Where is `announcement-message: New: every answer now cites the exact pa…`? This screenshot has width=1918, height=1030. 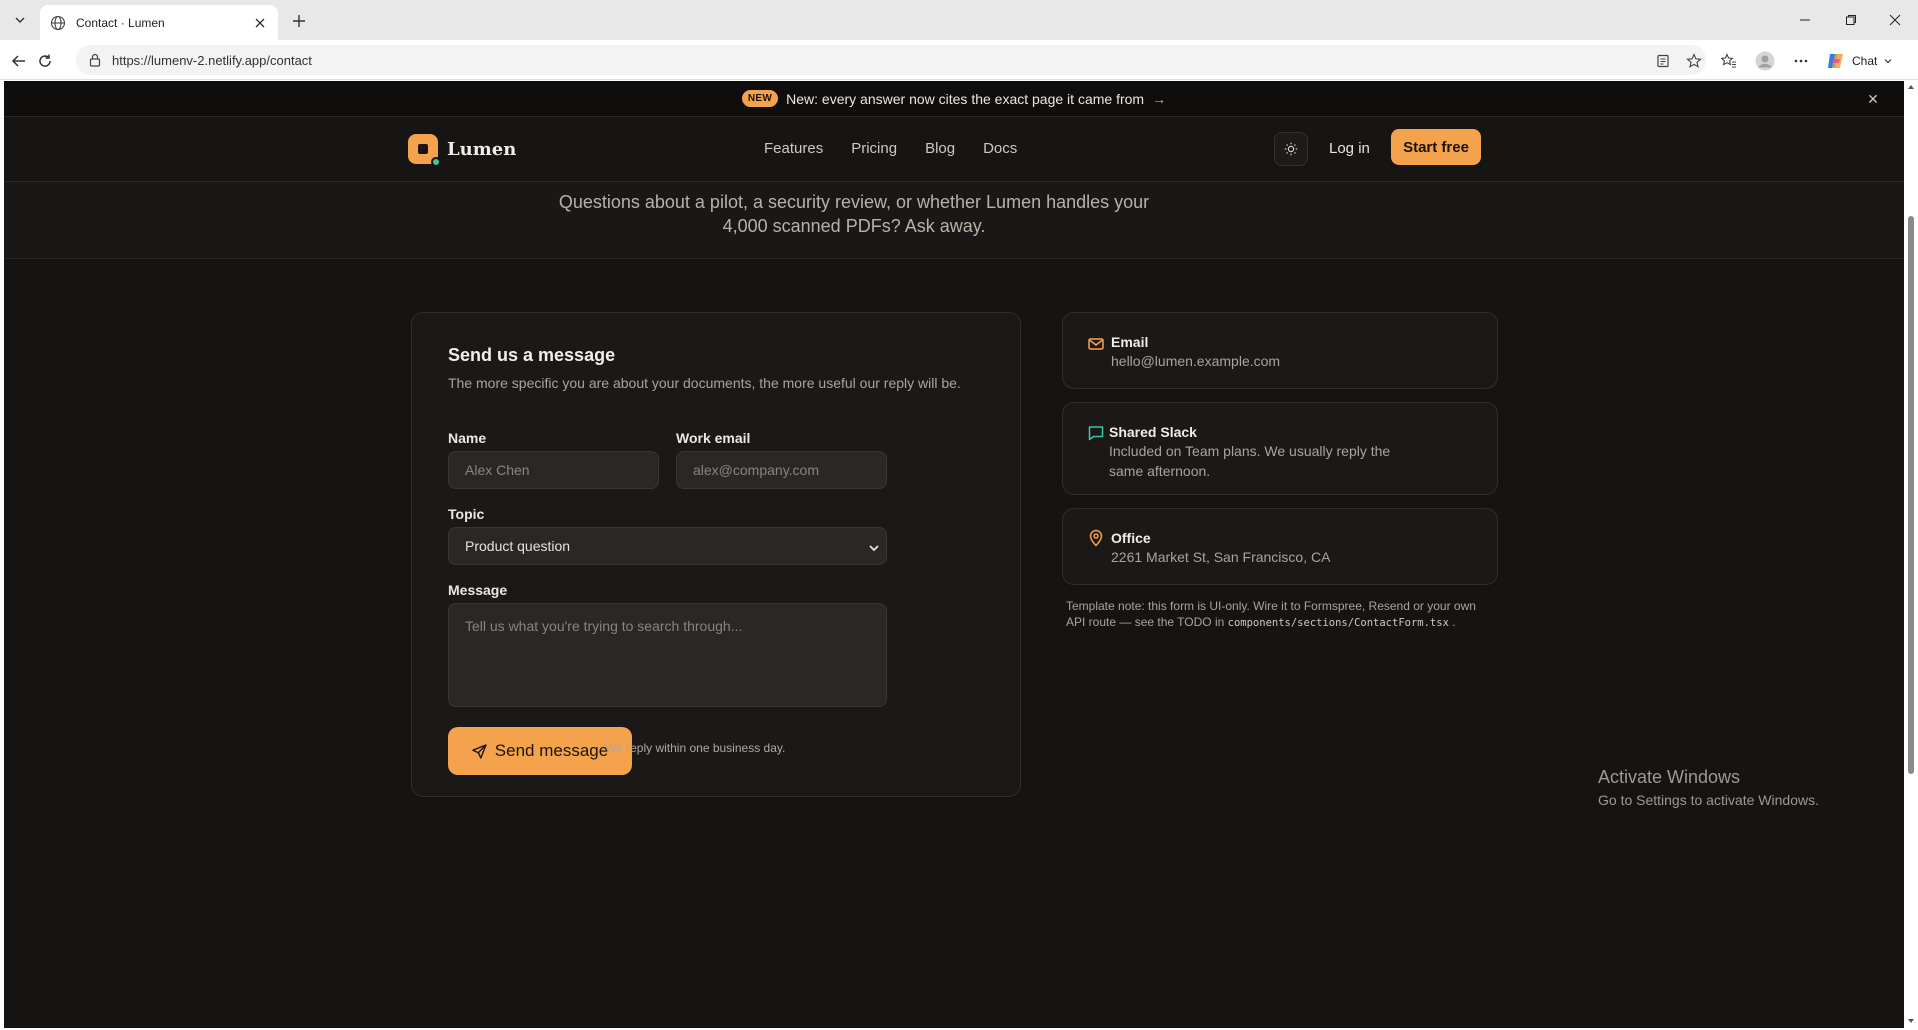 announcement-message: New: every answer now cites the exact pa… is located at coordinates (965, 99).